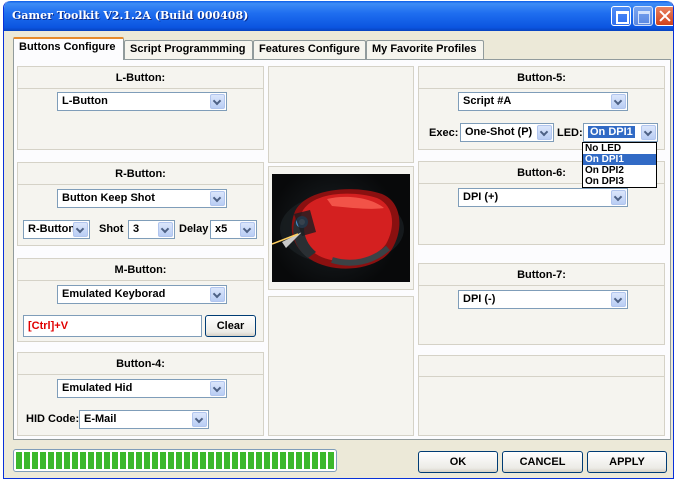 The width and height of the screenshot is (676, 481). I want to click on mbutton-header: M-Button:, so click(140, 270).